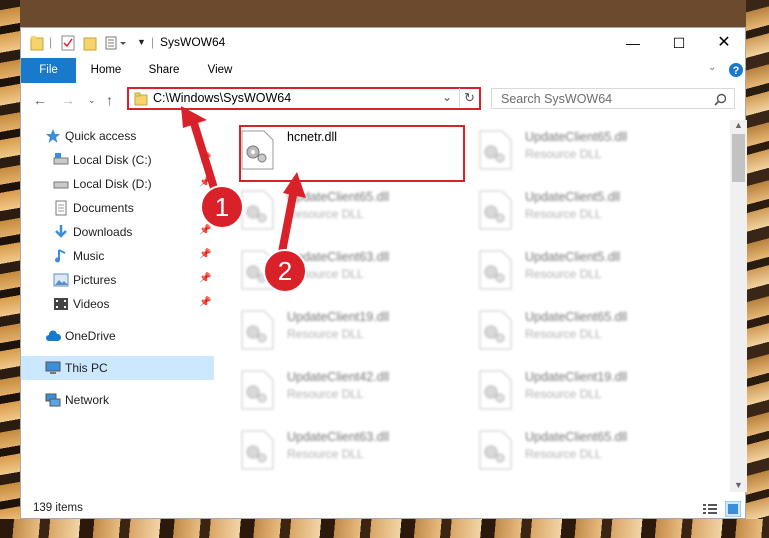 The height and width of the screenshot is (538, 769). What do you see at coordinates (243, 181) in the screenshot?
I see `annotation-arrows` at bounding box center [243, 181].